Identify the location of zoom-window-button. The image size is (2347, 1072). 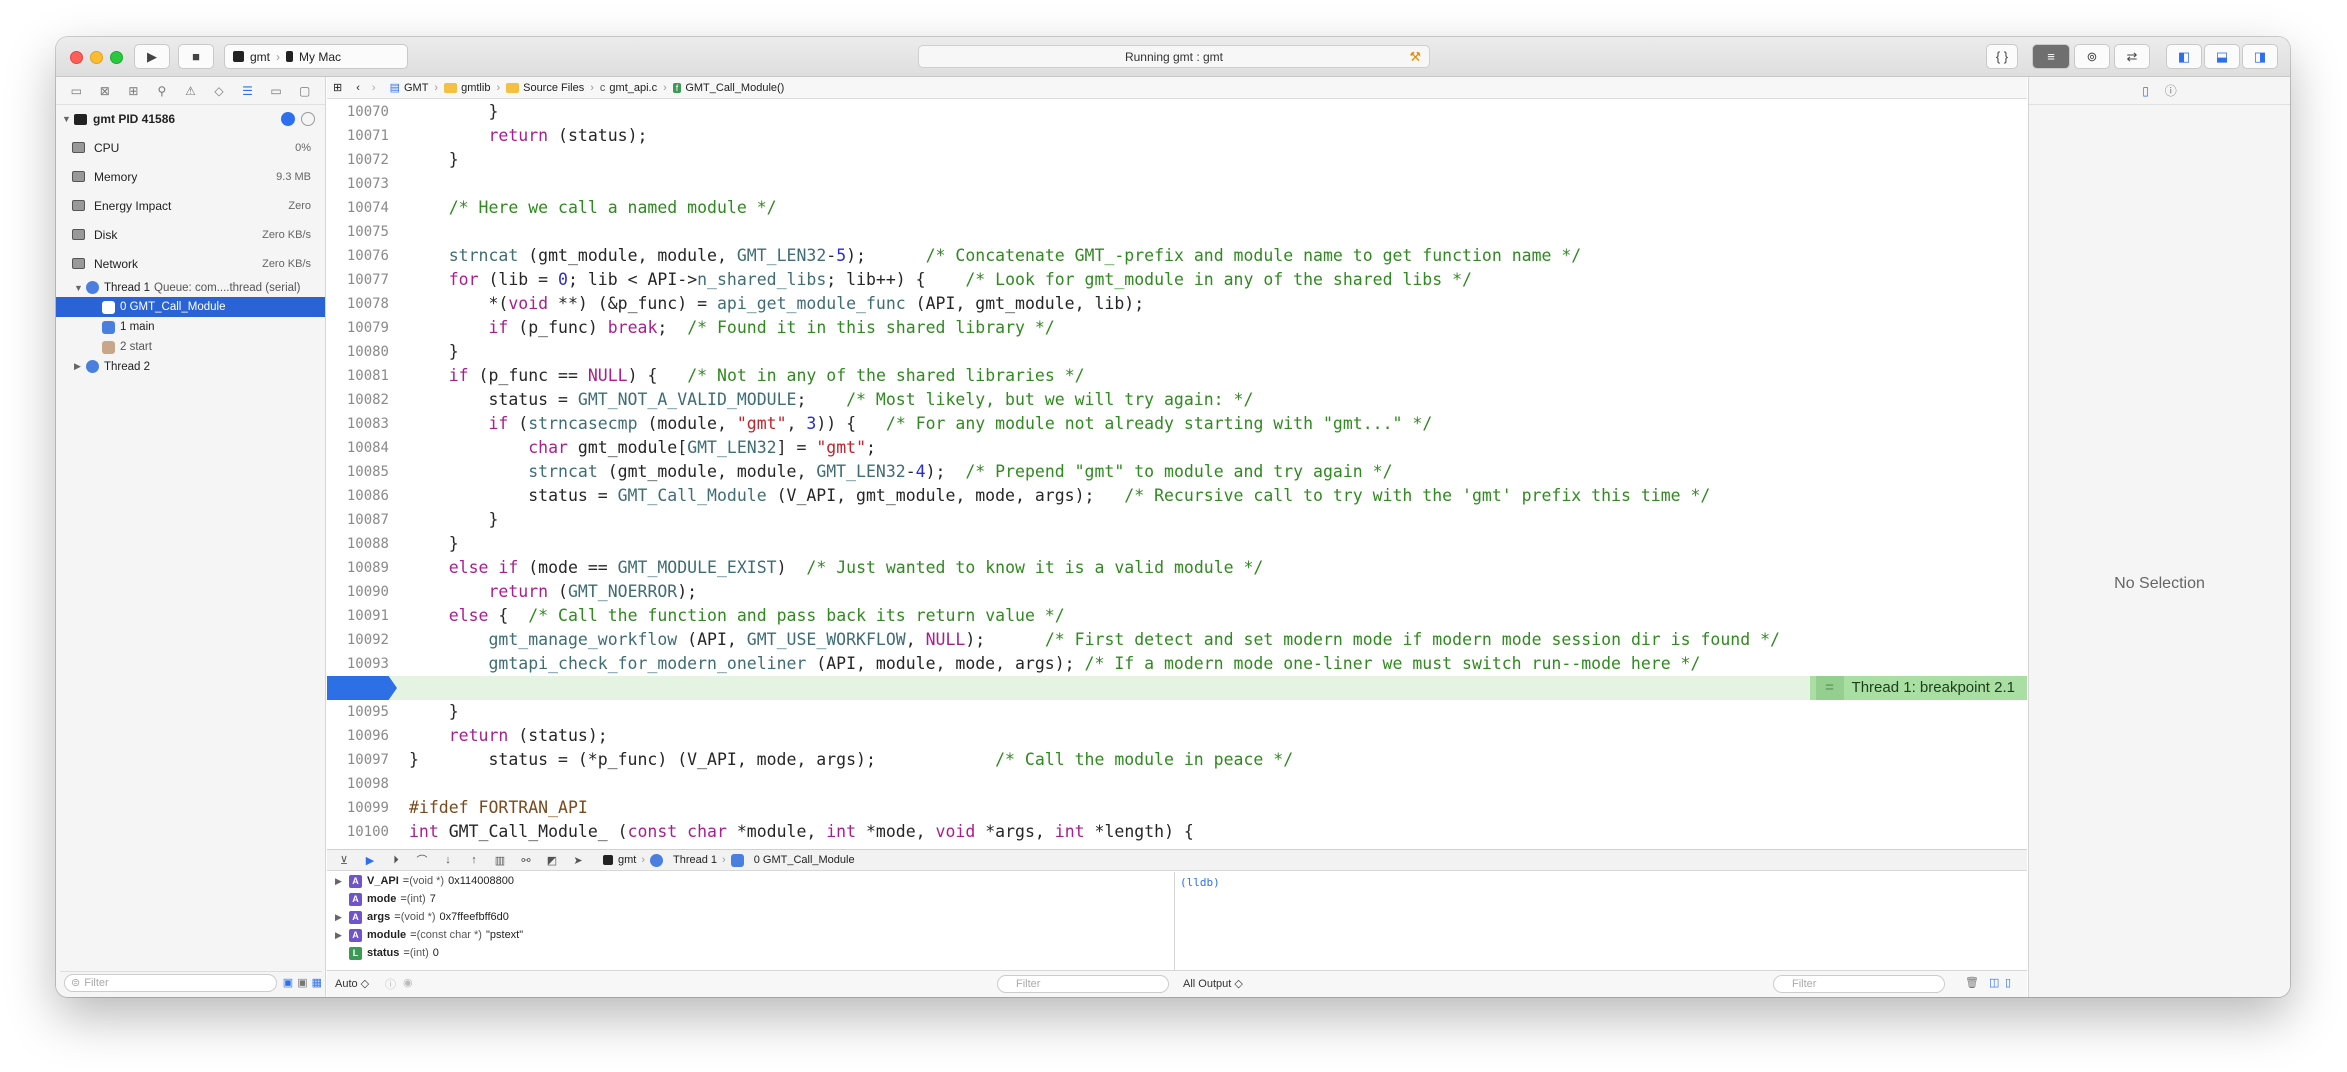
(116, 57).